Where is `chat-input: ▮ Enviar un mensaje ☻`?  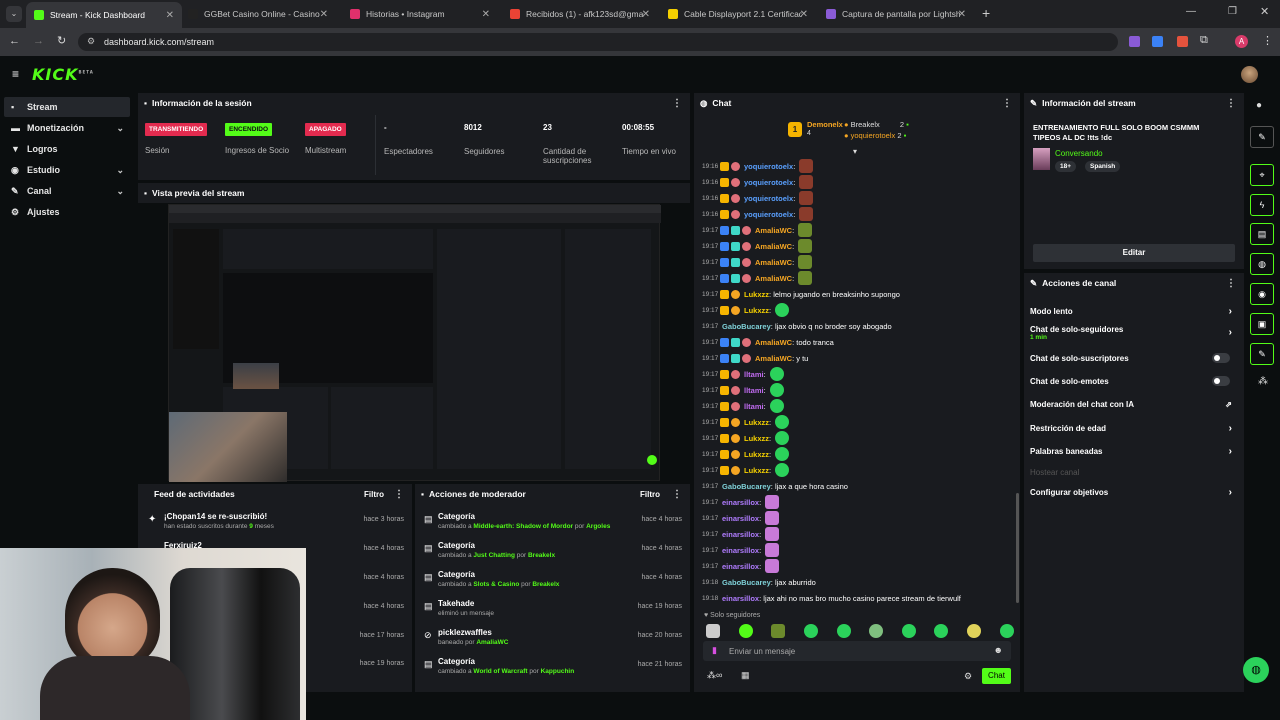 chat-input: ▮ Enviar un mensaje ☻ is located at coordinates (857, 651).